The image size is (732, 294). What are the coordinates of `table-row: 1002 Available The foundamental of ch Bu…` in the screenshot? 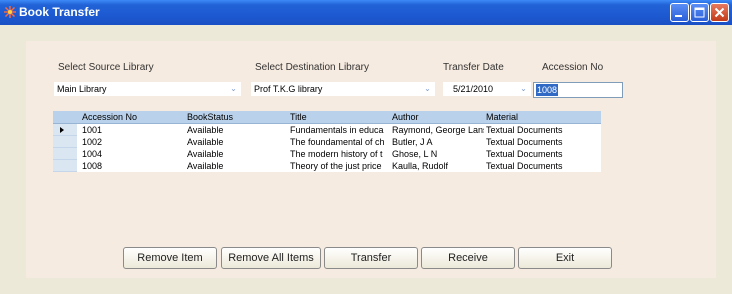 It's located at (327, 142).